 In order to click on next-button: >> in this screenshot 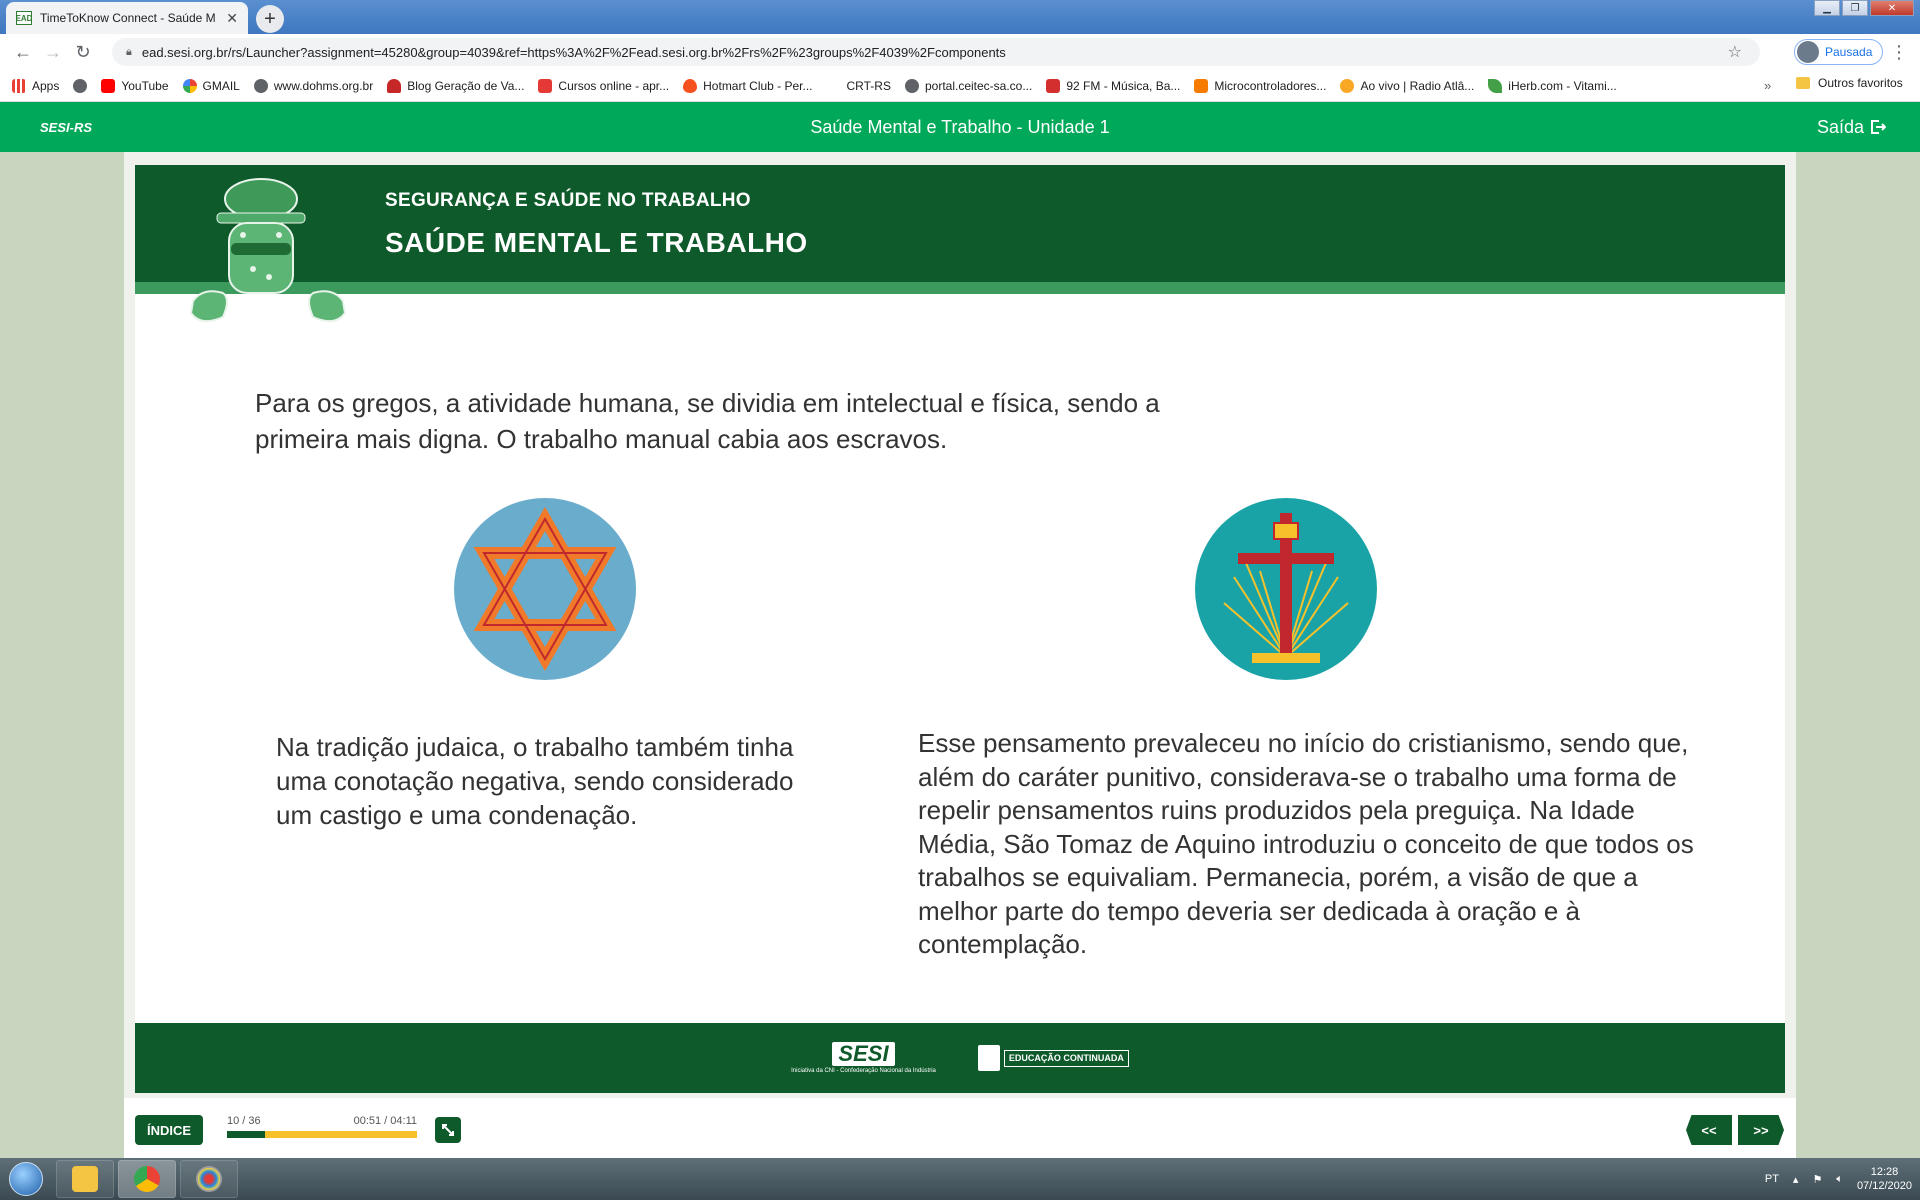, I will do `click(1761, 1130)`.